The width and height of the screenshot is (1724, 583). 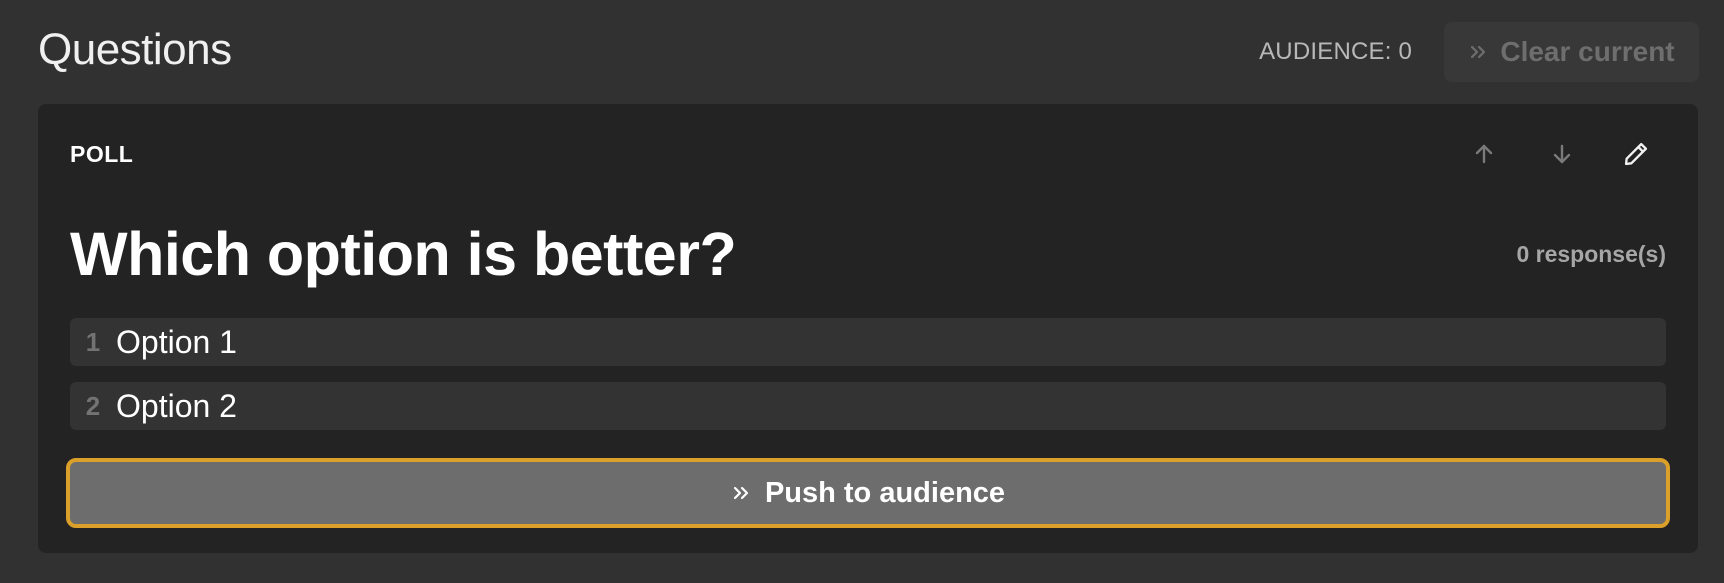 What do you see at coordinates (1587, 51) in the screenshot?
I see `clear-current-label: Clear current` at bounding box center [1587, 51].